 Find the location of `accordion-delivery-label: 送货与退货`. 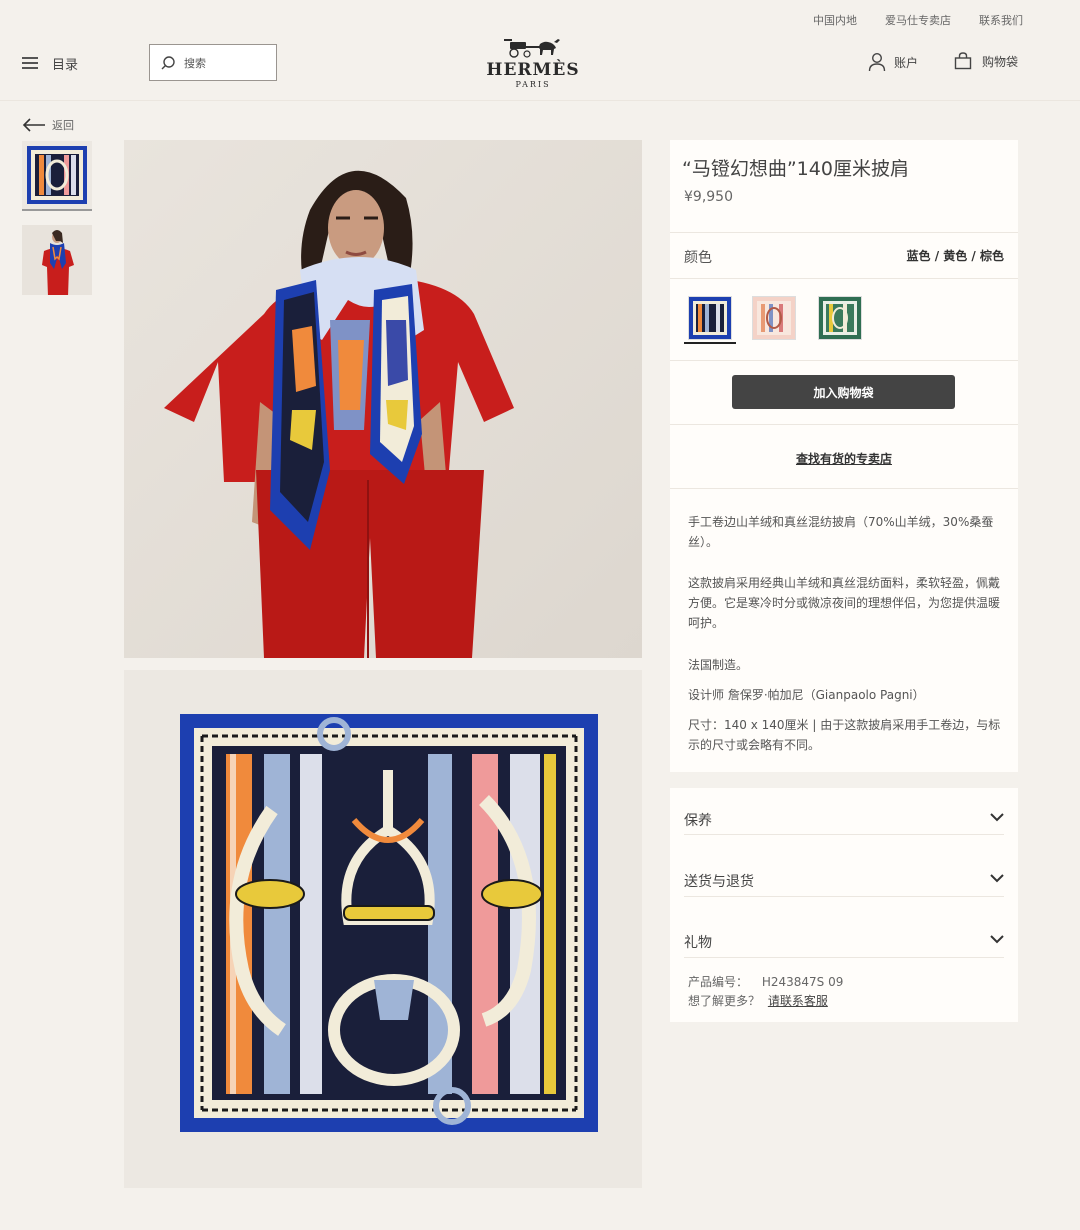

accordion-delivery-label: 送货与退货 is located at coordinates (719, 882).